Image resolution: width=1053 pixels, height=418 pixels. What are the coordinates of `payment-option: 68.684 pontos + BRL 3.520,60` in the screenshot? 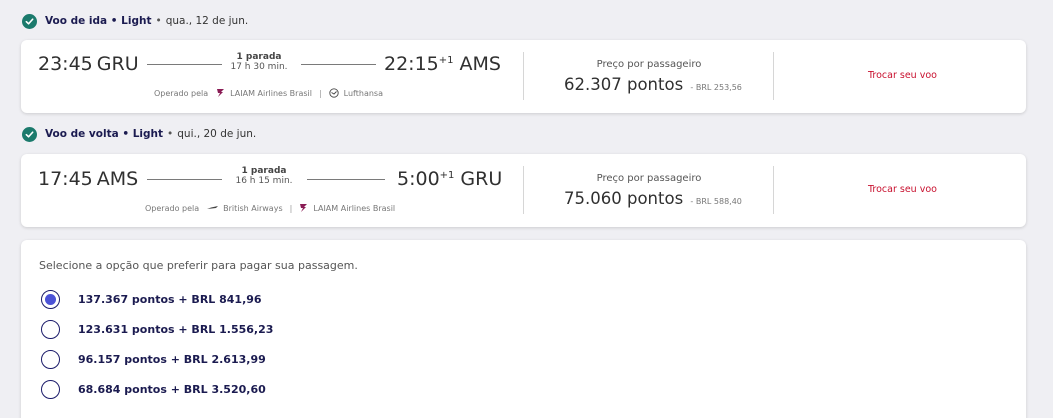 It's located at (153, 389).